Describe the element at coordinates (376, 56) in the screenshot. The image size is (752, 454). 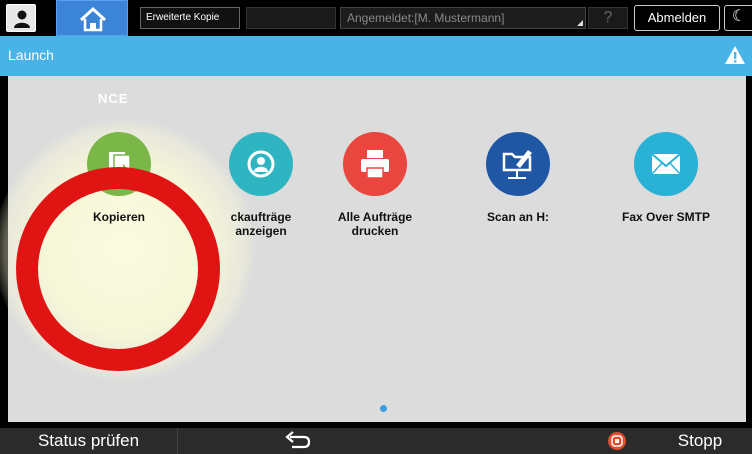
I see `launcher-header: Launch` at that location.